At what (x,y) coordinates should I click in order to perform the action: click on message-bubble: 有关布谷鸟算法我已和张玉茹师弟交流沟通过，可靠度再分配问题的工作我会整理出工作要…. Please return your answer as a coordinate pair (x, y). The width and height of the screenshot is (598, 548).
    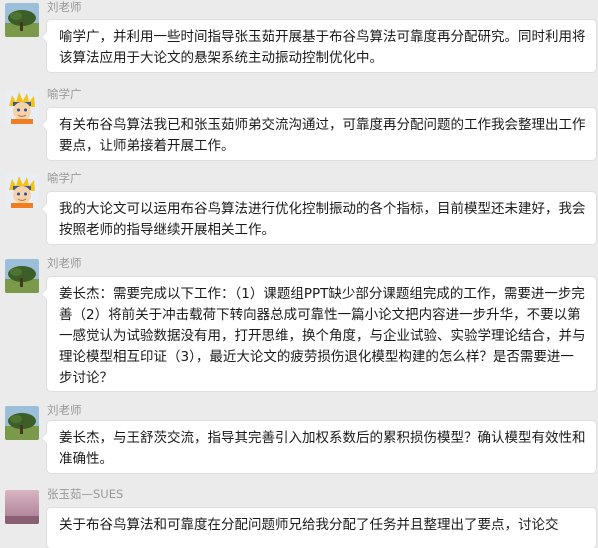
    Looking at the image, I should click on (318, 134).